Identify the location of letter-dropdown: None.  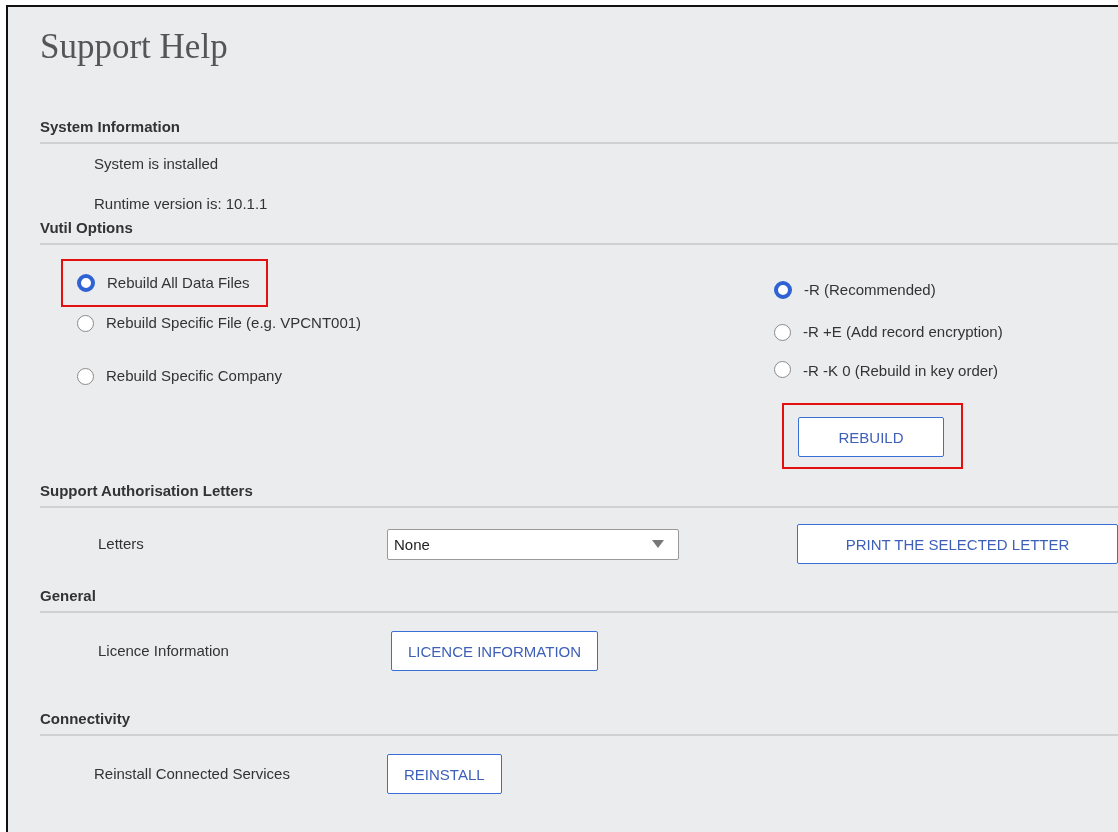
(533, 544).